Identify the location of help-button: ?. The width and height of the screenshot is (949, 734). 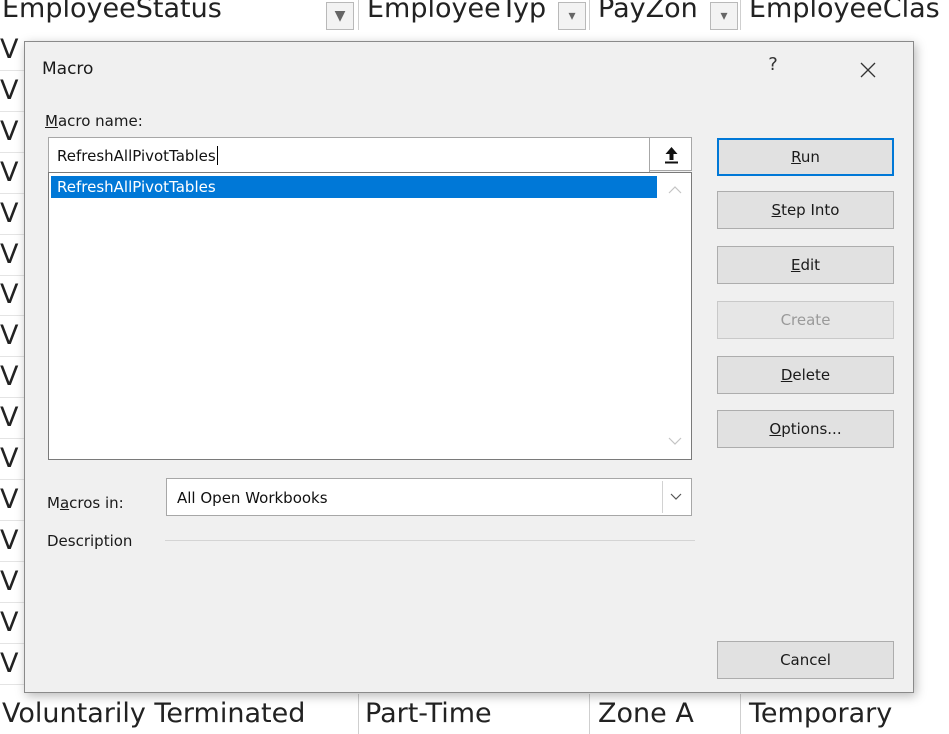
(773, 69).